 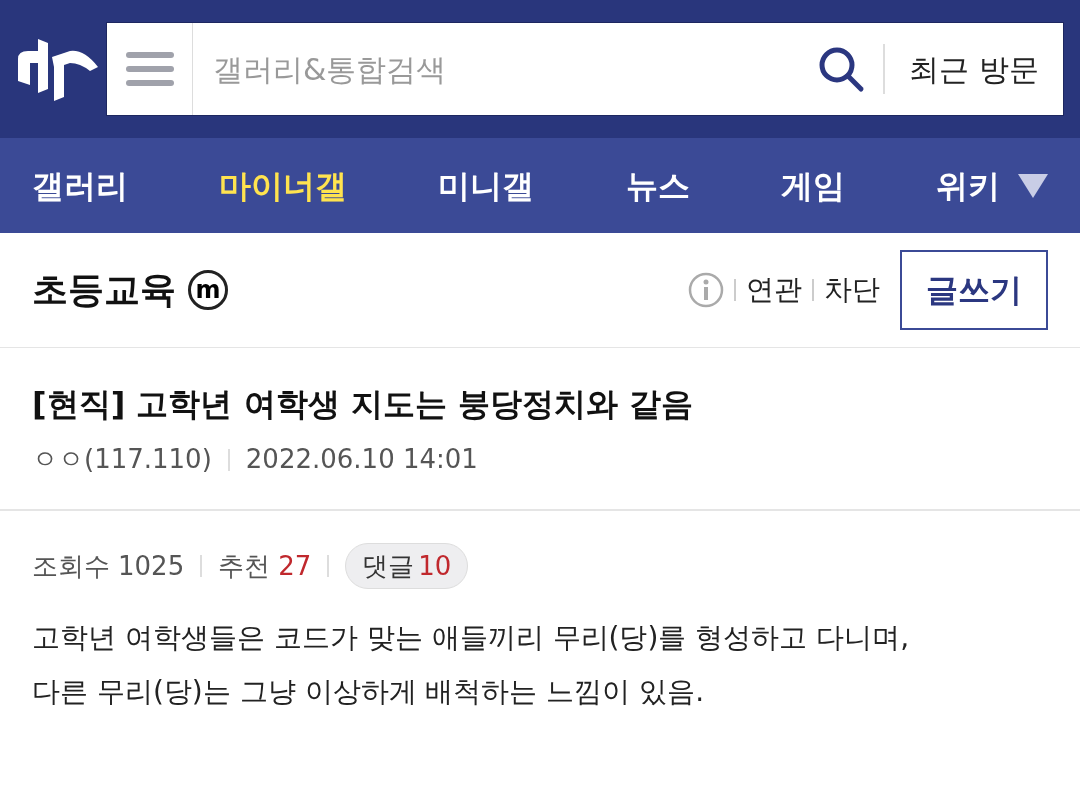 What do you see at coordinates (363, 404) in the screenshot?
I see `post-title: [현직] 고학년 여학생 지도는 붕당정치와 같음` at bounding box center [363, 404].